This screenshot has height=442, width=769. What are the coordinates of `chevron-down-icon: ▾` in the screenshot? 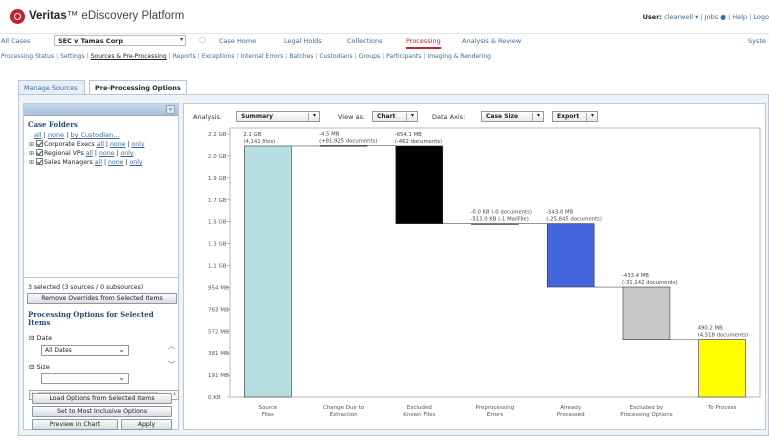 It's located at (181, 39).